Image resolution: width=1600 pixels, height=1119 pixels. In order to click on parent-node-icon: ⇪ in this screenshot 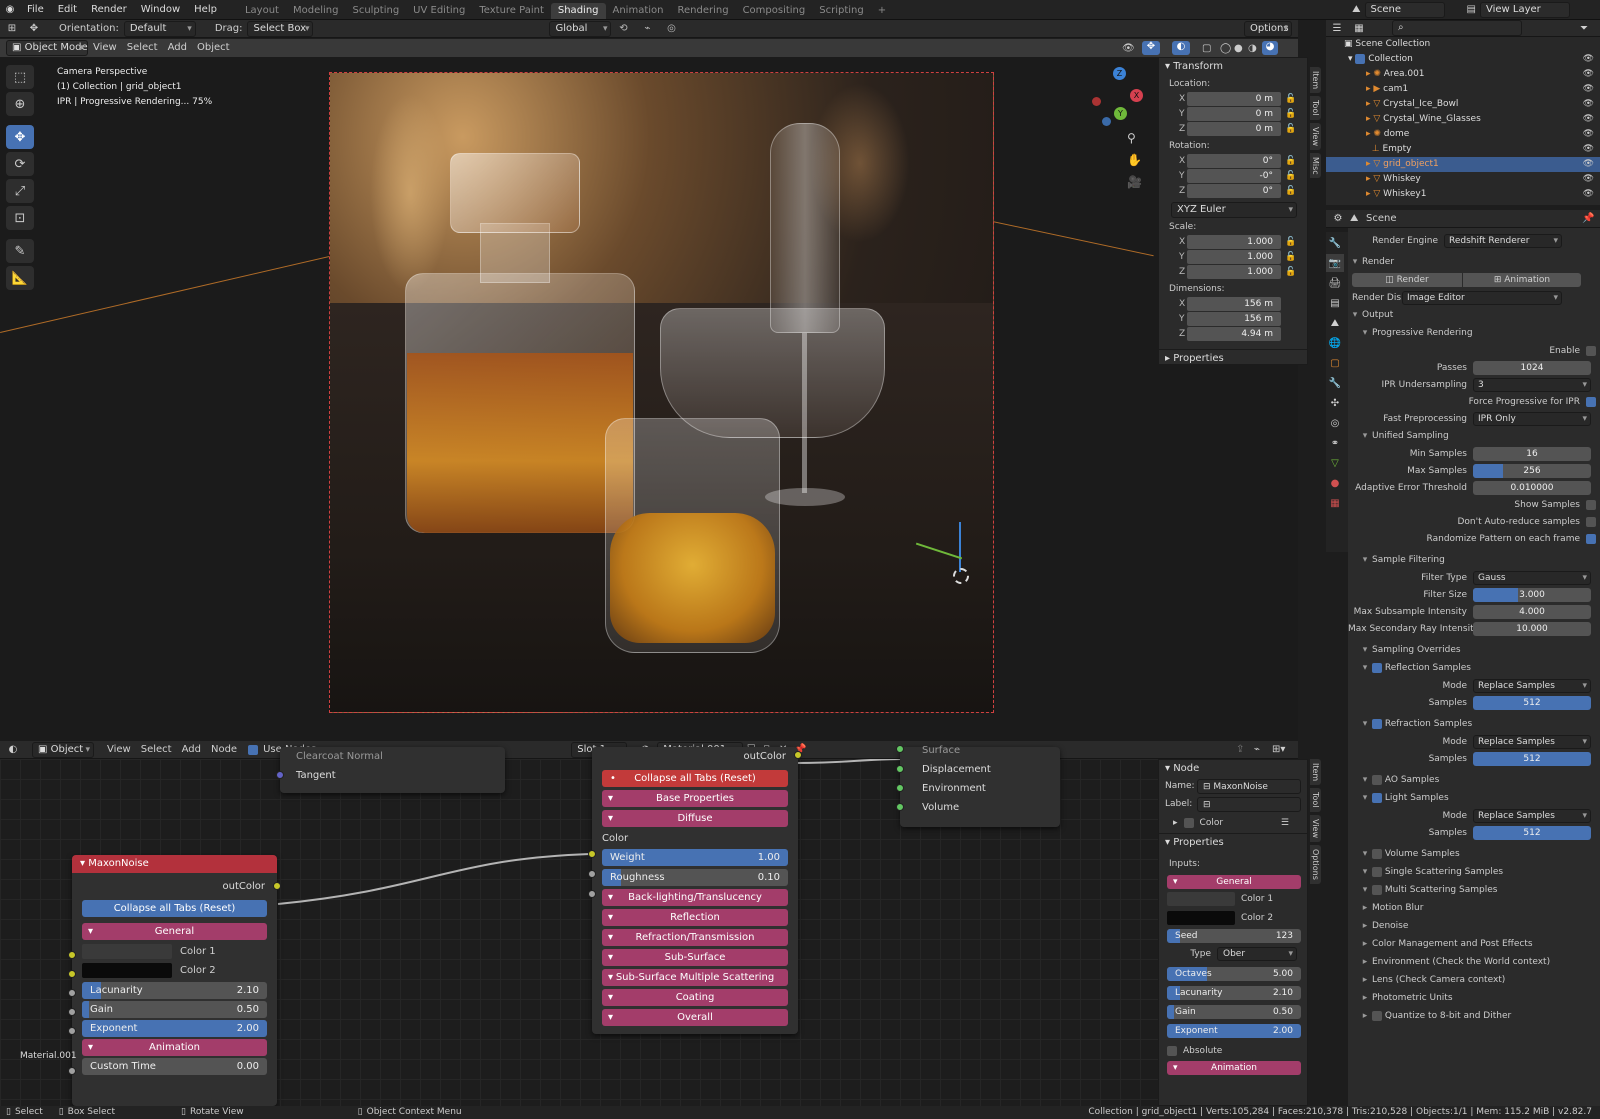, I will do `click(1245, 749)`.